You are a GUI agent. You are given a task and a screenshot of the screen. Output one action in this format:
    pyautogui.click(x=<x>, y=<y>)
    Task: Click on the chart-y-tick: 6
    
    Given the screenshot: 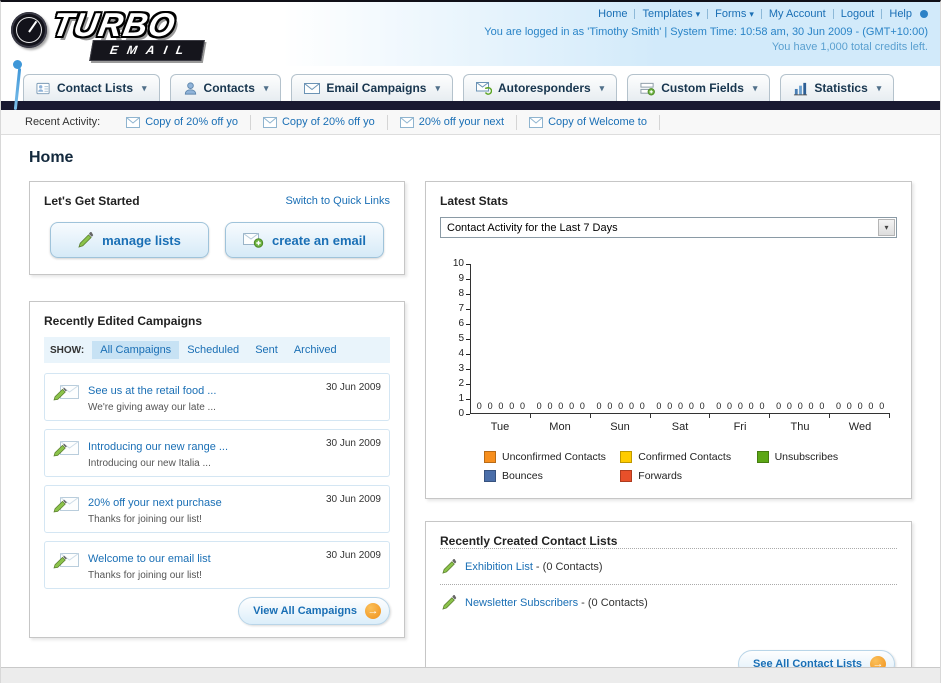 What is the action you would take?
    pyautogui.click(x=464, y=324)
    